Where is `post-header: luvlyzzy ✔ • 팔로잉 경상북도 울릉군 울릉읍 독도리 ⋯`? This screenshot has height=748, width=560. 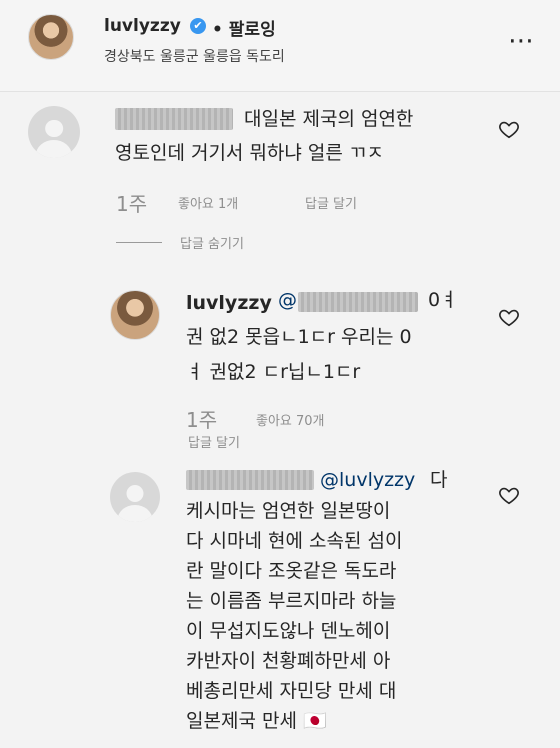 post-header: luvlyzzy ✔ • 팔로잉 경상북도 울릉군 울릉읍 독도리 ⋯ is located at coordinates (280, 46).